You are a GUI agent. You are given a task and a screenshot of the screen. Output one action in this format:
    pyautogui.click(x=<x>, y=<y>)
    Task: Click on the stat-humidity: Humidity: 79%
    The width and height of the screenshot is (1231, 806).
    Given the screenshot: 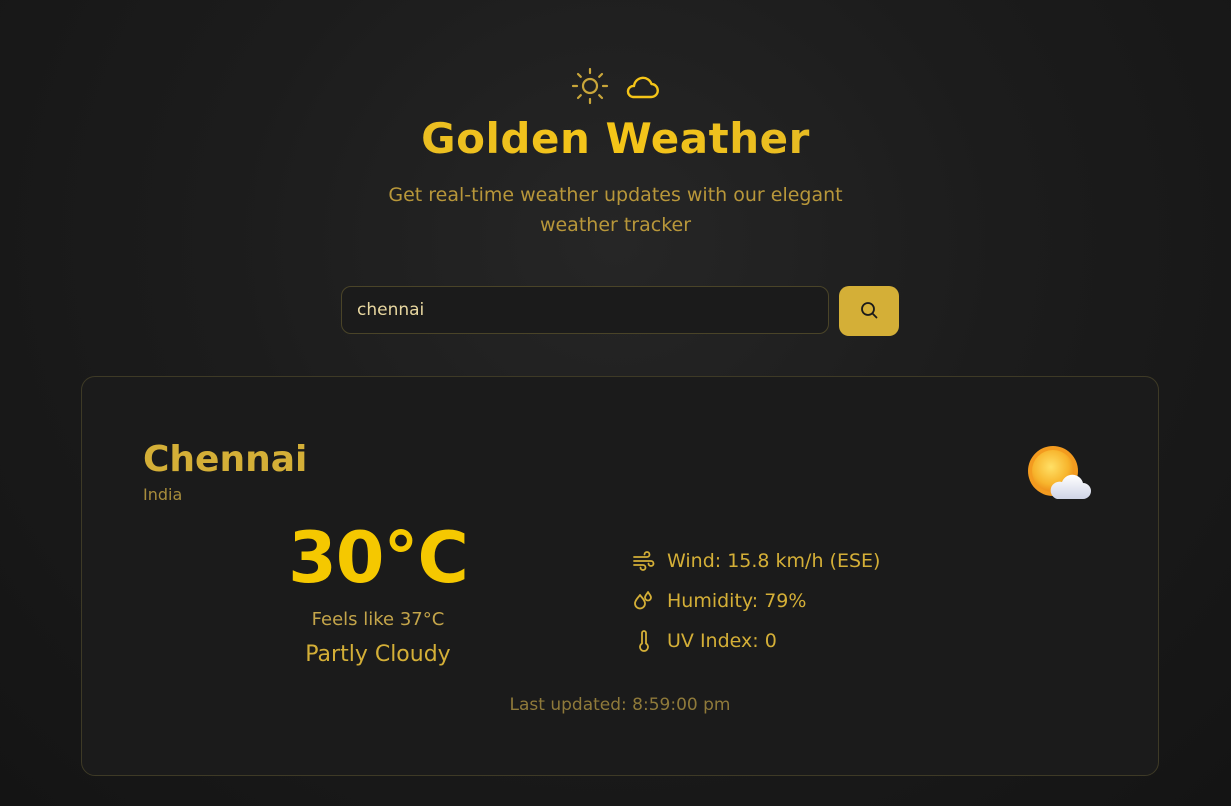 What is the action you would take?
    pyautogui.click(x=756, y=601)
    